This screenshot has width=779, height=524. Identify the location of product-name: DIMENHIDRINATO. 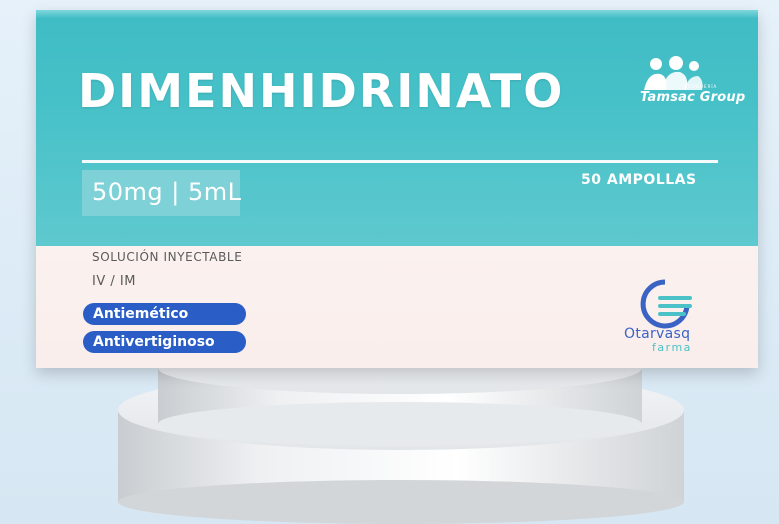
(321, 91).